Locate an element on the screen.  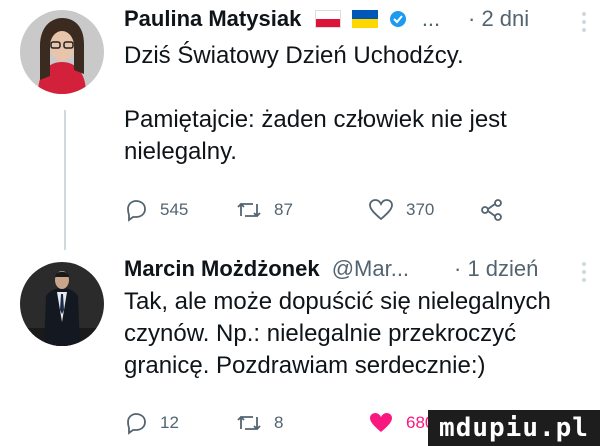
ukraine-flag-icon is located at coordinates (364, 19).